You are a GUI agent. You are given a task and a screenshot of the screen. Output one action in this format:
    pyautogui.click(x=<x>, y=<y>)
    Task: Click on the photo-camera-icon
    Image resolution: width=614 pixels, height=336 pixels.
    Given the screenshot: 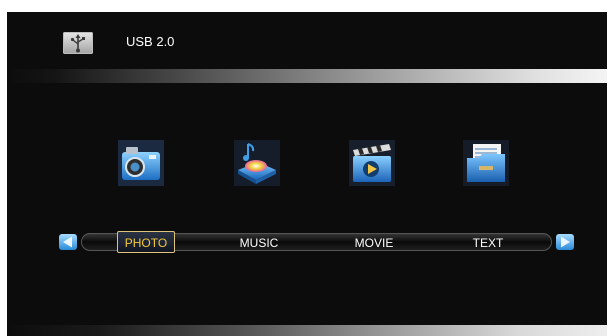 What is the action you would take?
    pyautogui.click(x=141, y=163)
    